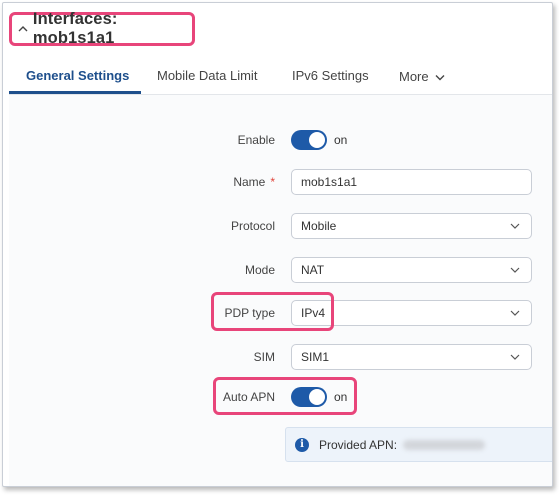 Image resolution: width=559 pixels, height=495 pixels. What do you see at coordinates (248, 397) in the screenshot?
I see `auto-apn-label: Auto APN` at bounding box center [248, 397].